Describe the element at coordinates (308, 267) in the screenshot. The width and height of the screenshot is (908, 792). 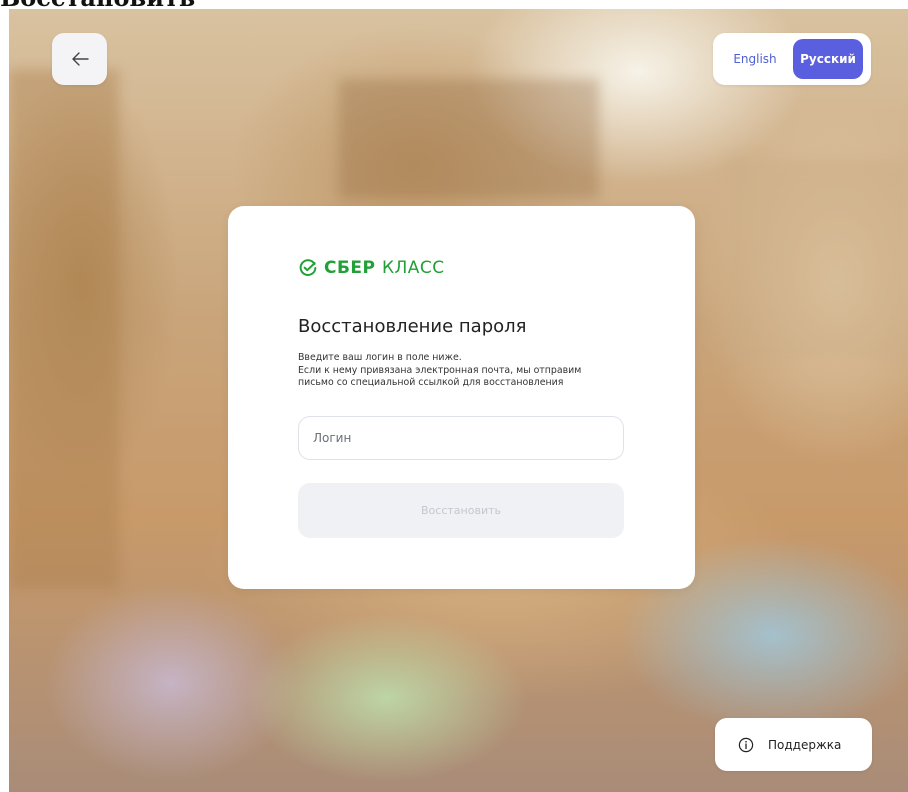
I see `sber-check-icon` at that location.